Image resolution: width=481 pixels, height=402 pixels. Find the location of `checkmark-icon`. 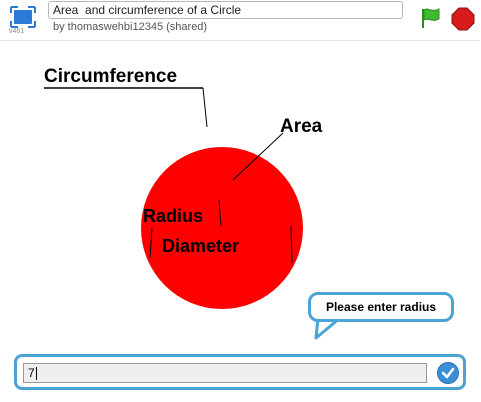

checkmark-icon is located at coordinates (448, 373).